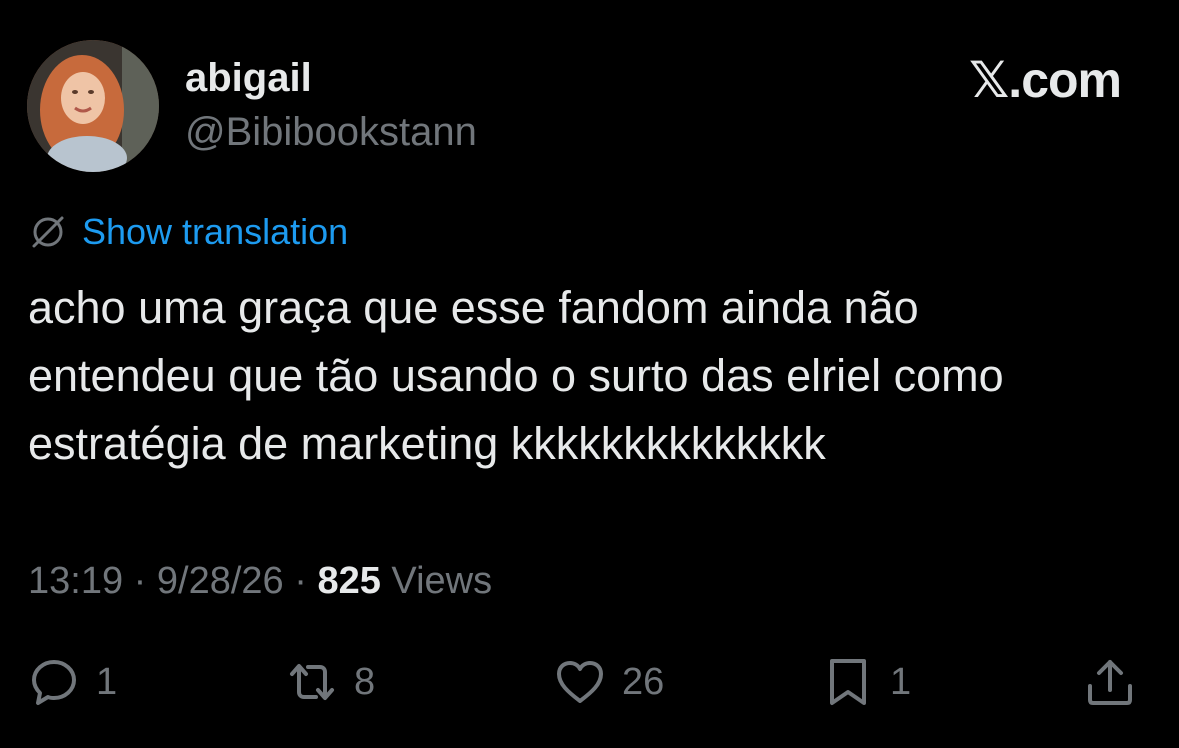 The image size is (1179, 748). I want to click on bookmark-button: 1, so click(866, 682).